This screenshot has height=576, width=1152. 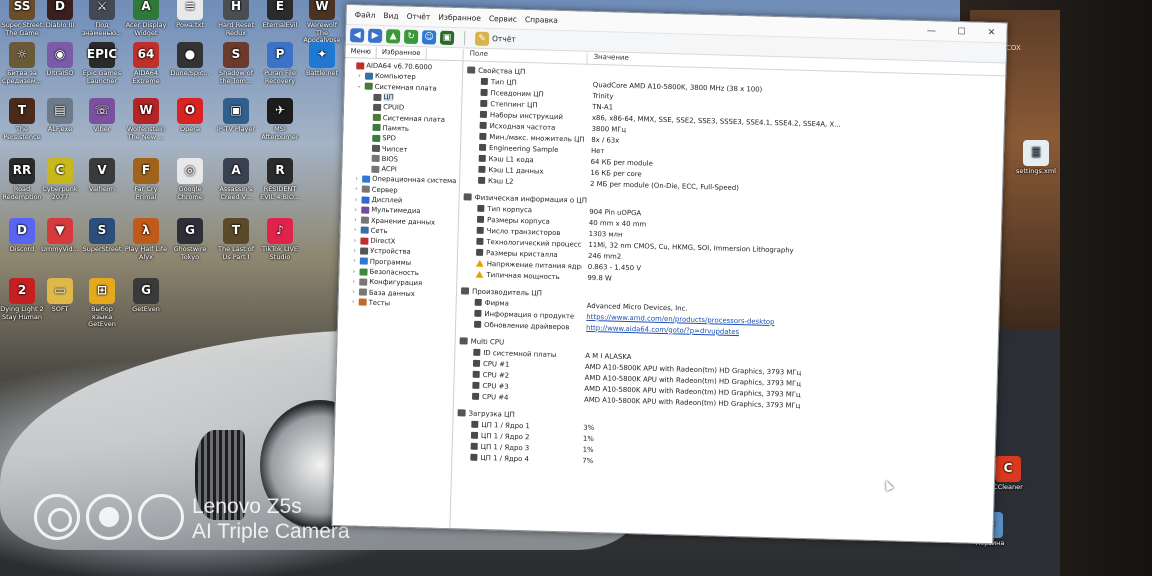 I want to click on field-label: Размеры кристалла, so click(x=522, y=253).